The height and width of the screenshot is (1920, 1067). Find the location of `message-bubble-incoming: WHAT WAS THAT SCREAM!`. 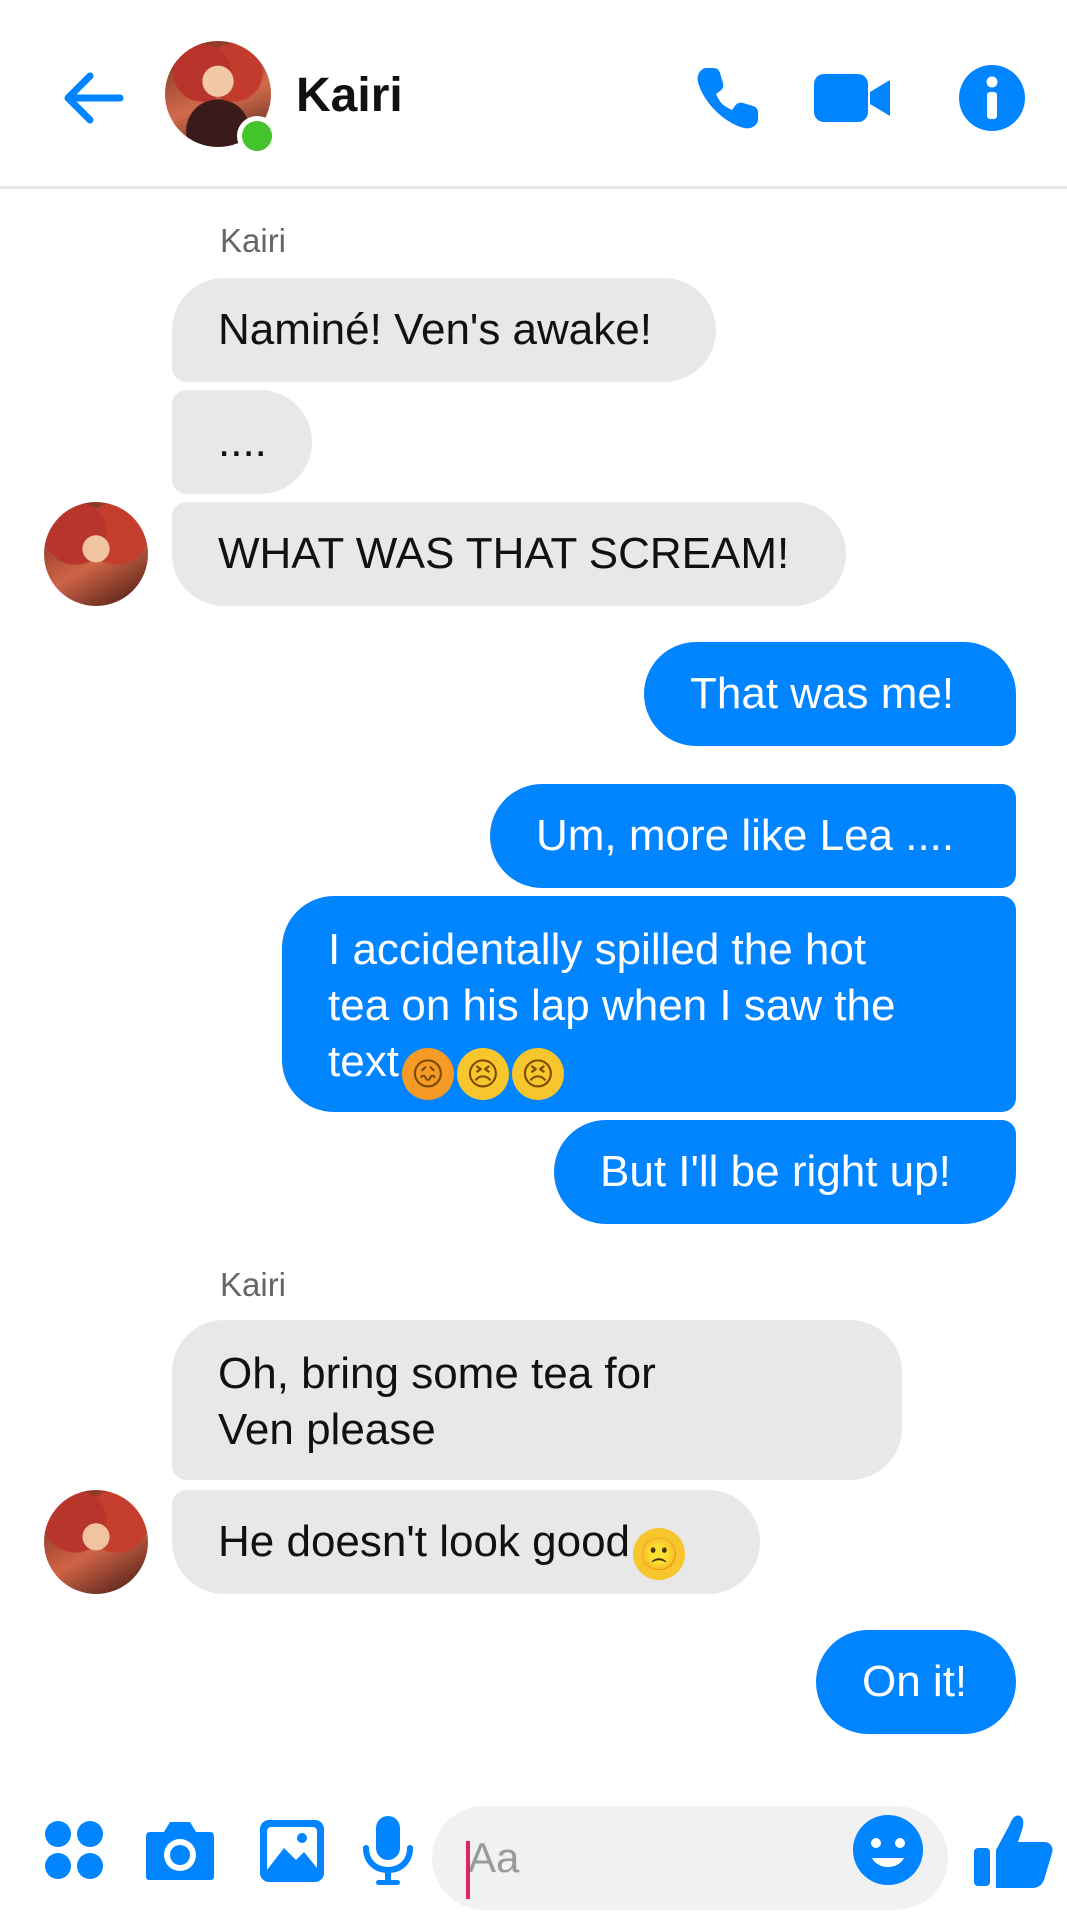

message-bubble-incoming: WHAT WAS THAT SCREAM! is located at coordinates (509, 554).